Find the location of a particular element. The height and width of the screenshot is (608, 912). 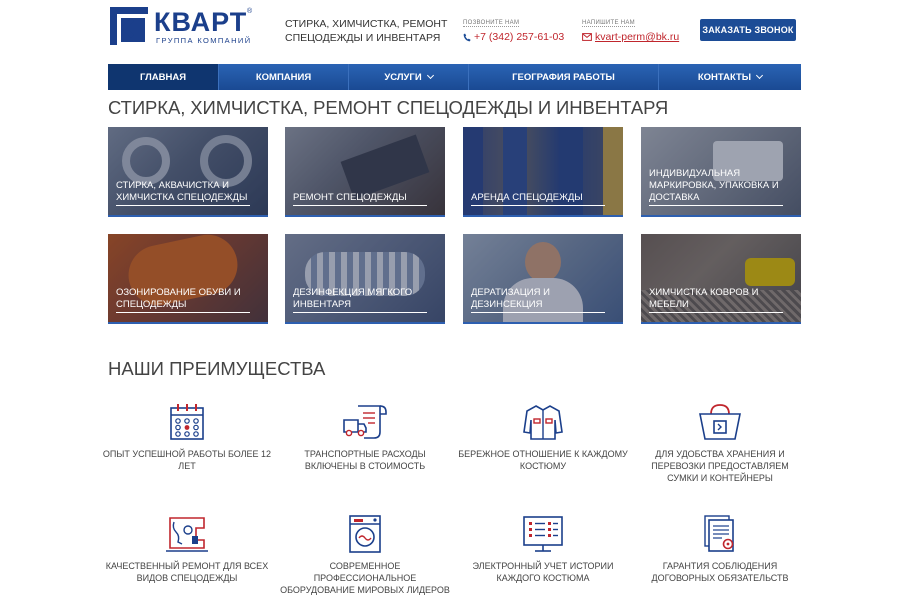

service-tile-label: РЕМОНТ СПЕЦОДЕЖДЫ is located at coordinates (360, 199).